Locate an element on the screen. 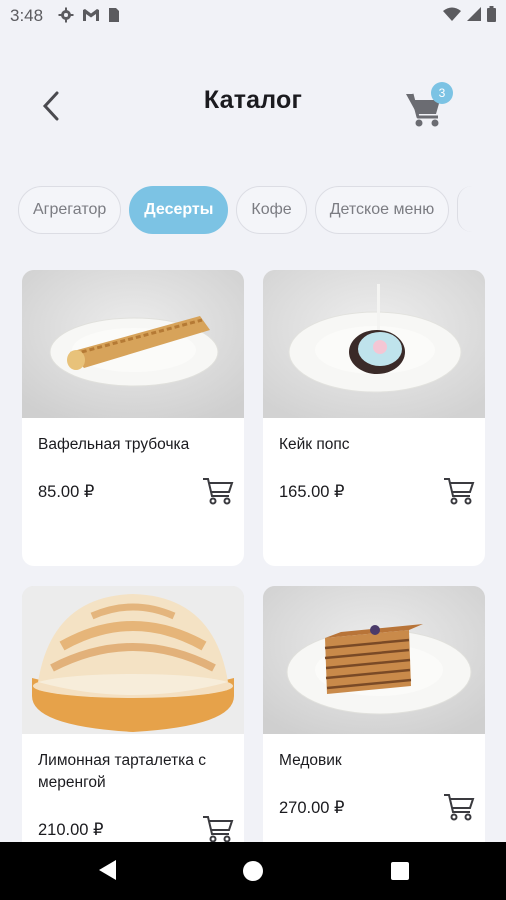  product-card: Лимонная тарталетка с меренгой 210.00 ₽ is located at coordinates (133, 714).